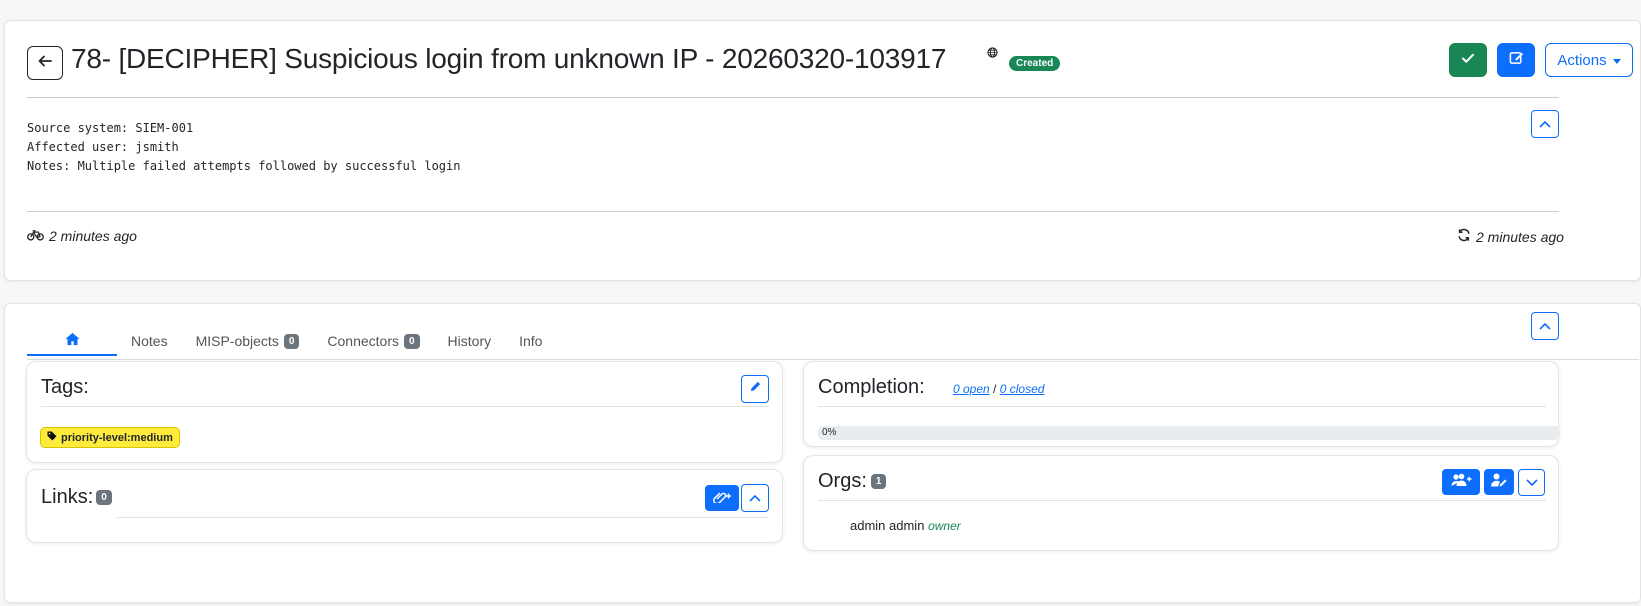 This screenshot has height=606, width=1641. I want to click on pen-icon, so click(755, 389).